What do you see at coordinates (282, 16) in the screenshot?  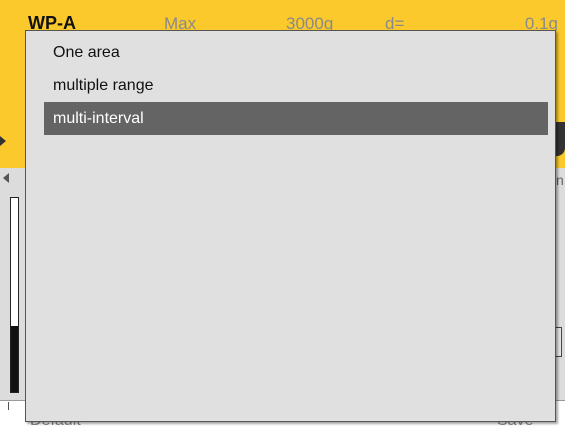 I see `scale-info-row: WP-A Max 3000g d= 0.1g` at bounding box center [282, 16].